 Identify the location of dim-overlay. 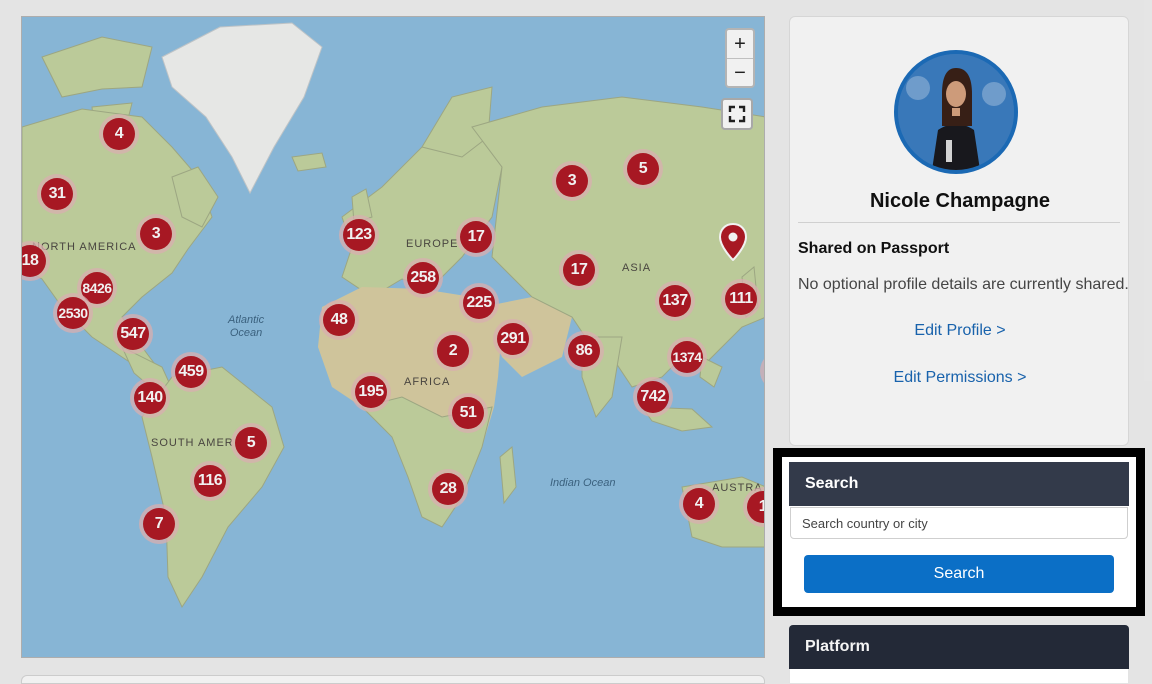
(1148, 566).